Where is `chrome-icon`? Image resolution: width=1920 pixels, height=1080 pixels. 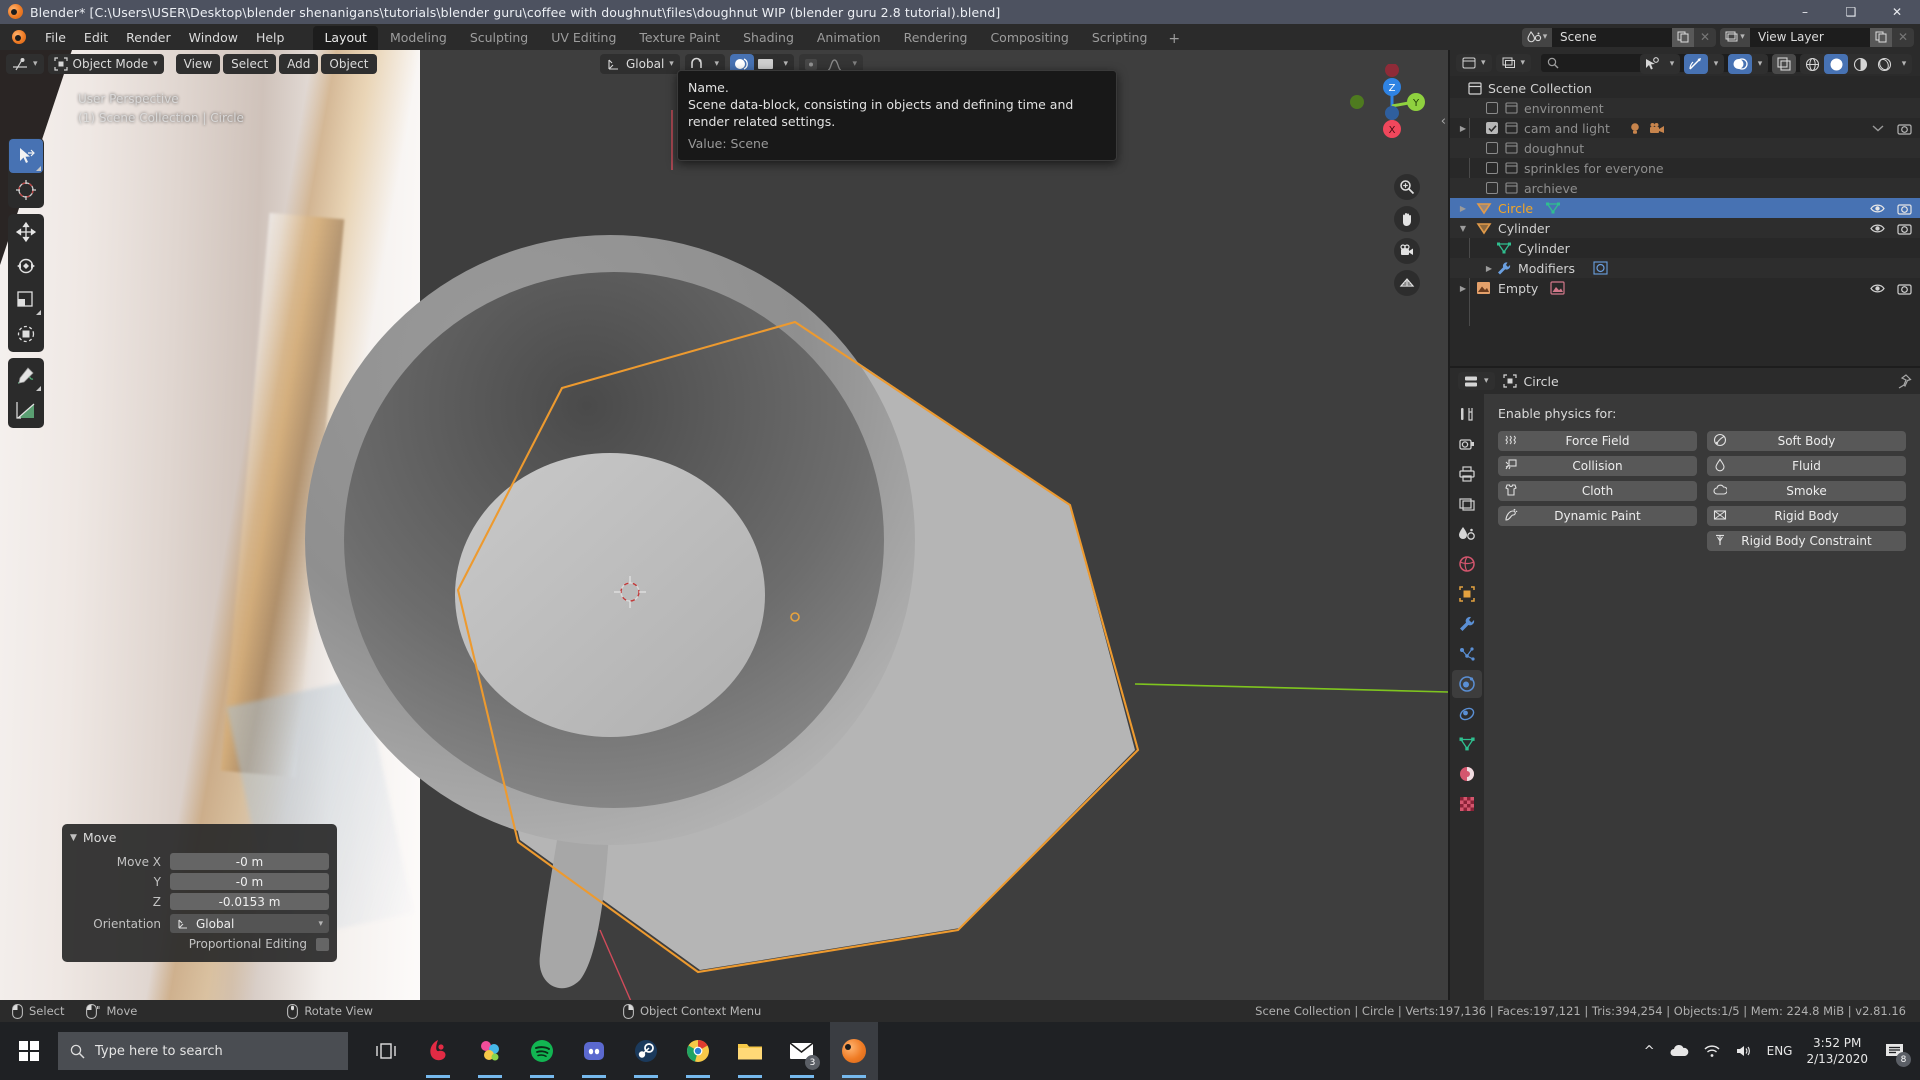
chrome-icon is located at coordinates (698, 1051).